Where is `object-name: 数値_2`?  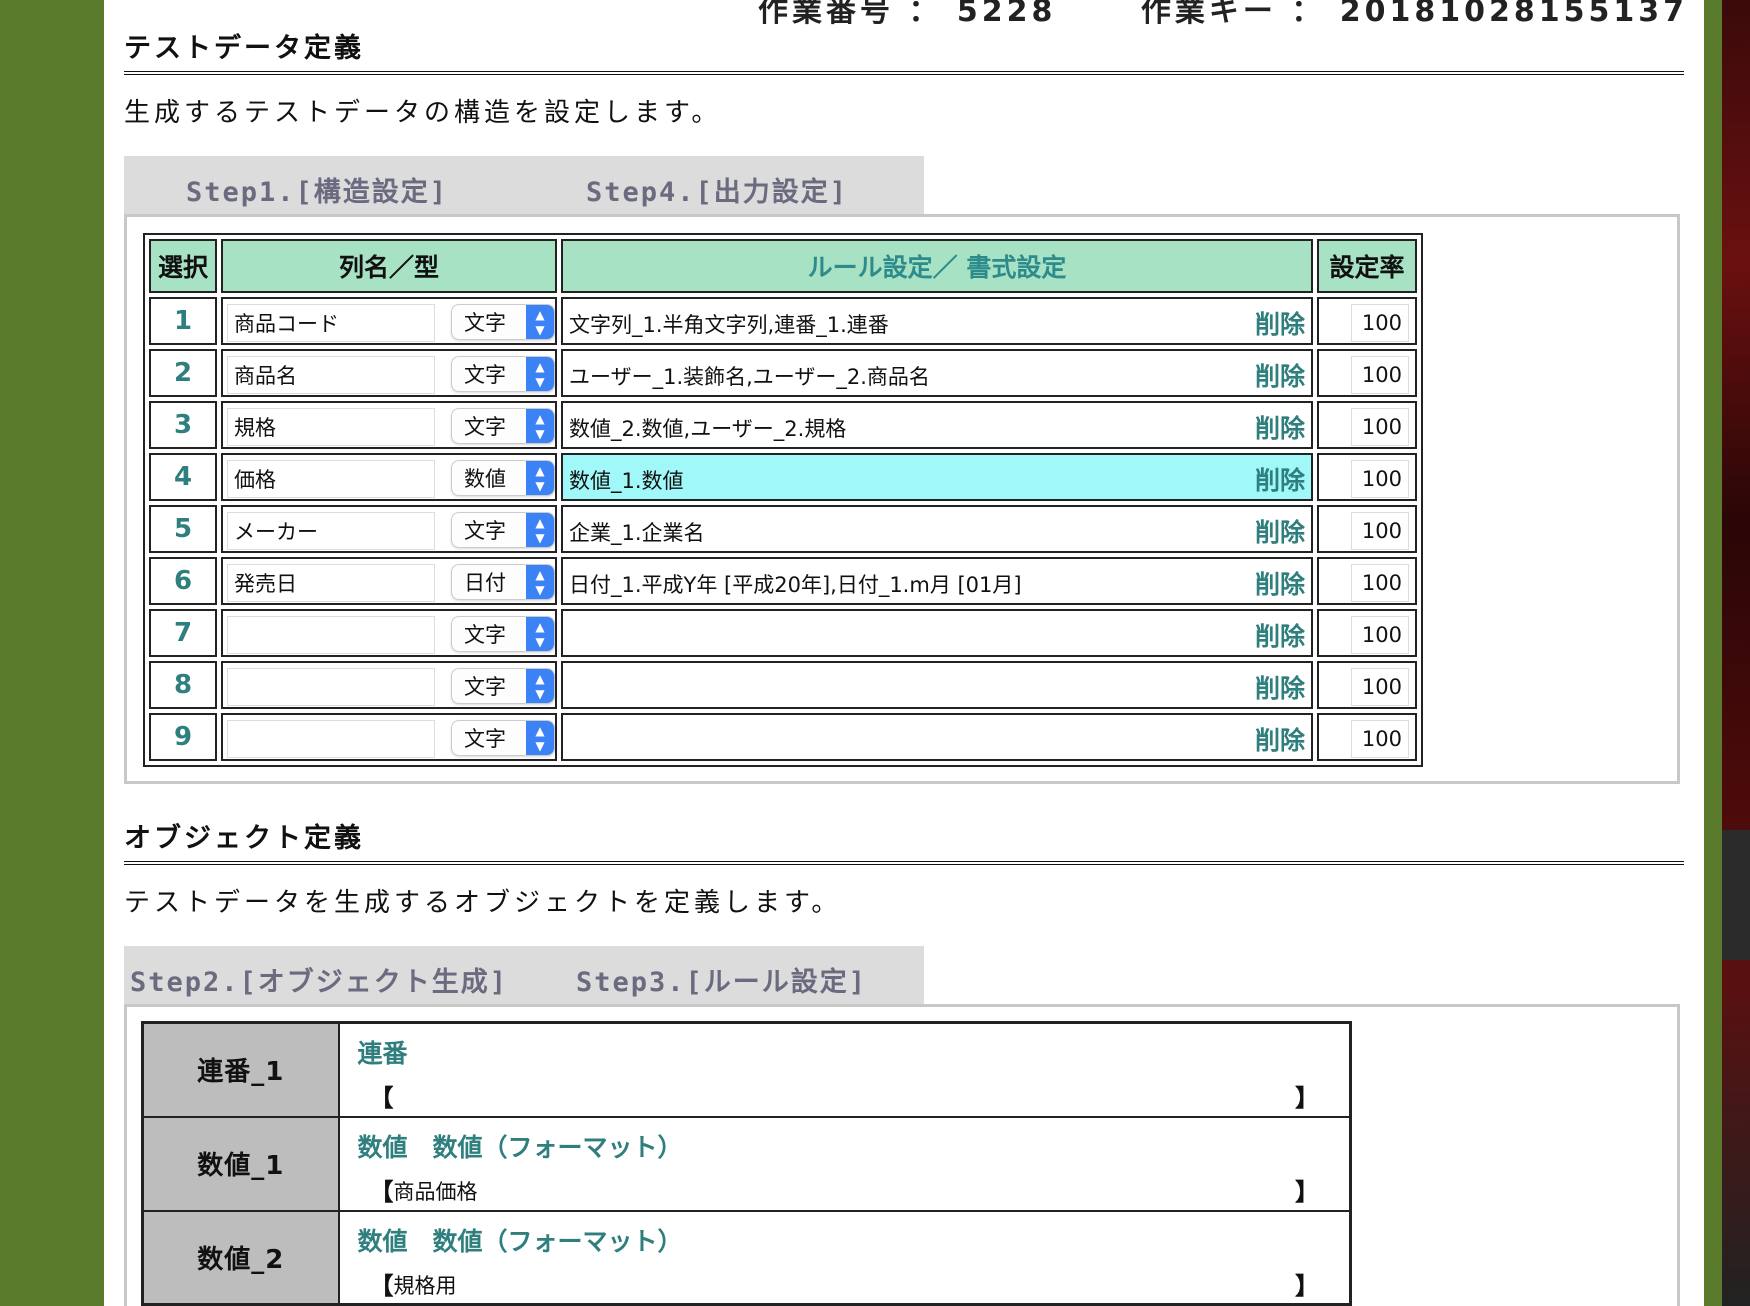 object-name: 数値_2 is located at coordinates (240, 1257).